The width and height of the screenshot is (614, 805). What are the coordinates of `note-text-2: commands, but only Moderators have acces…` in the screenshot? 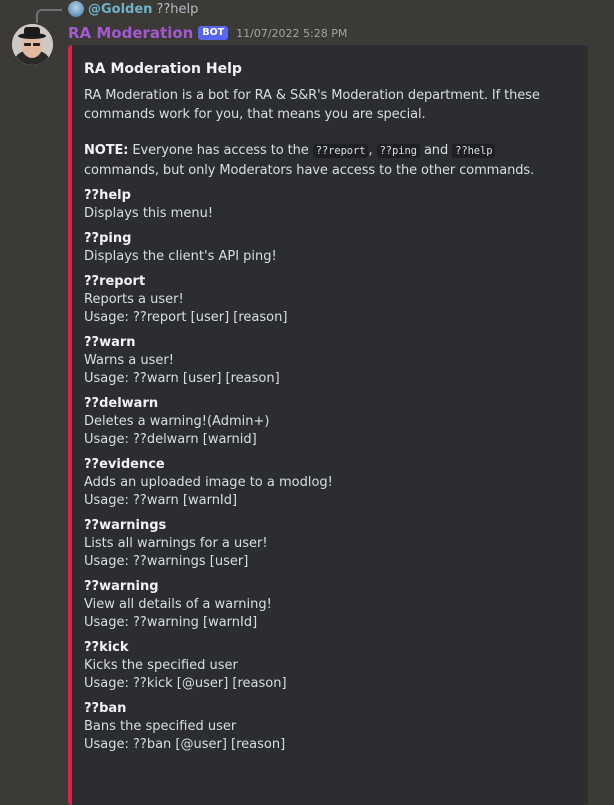 It's located at (309, 170).